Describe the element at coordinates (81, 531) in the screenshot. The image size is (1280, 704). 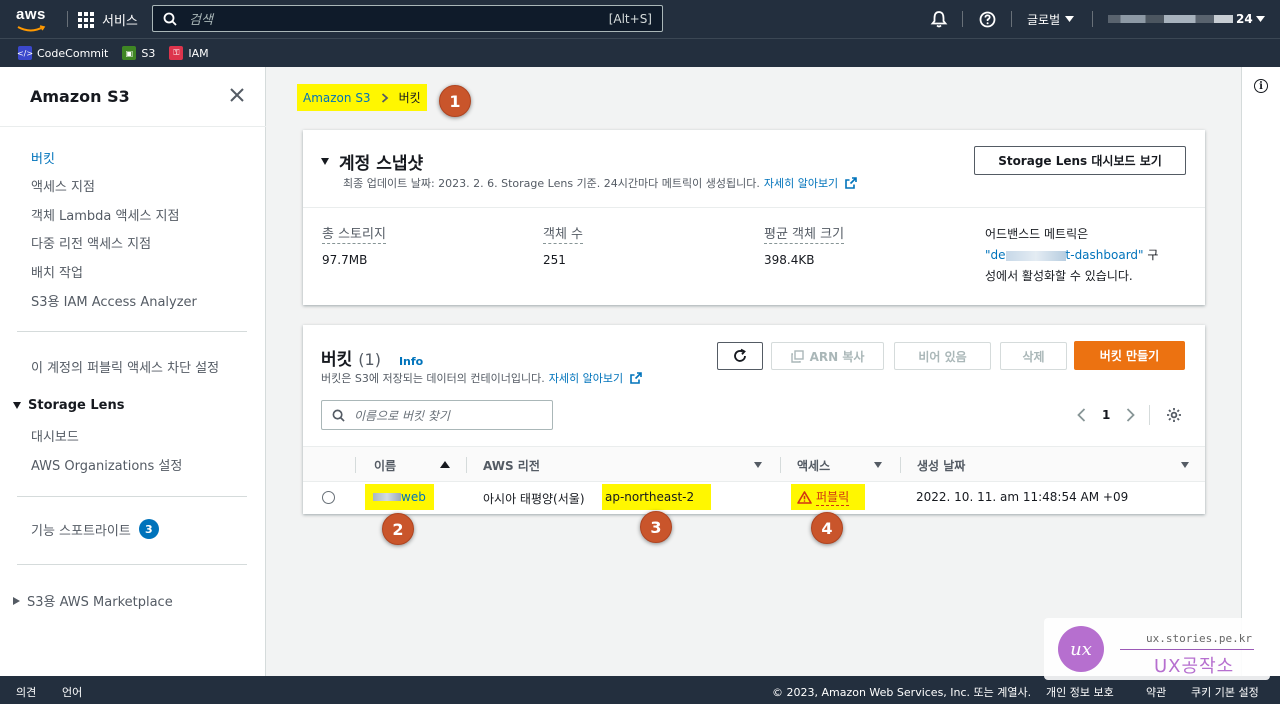
I see `spotlight-label: 기능 스포트라이트` at that location.